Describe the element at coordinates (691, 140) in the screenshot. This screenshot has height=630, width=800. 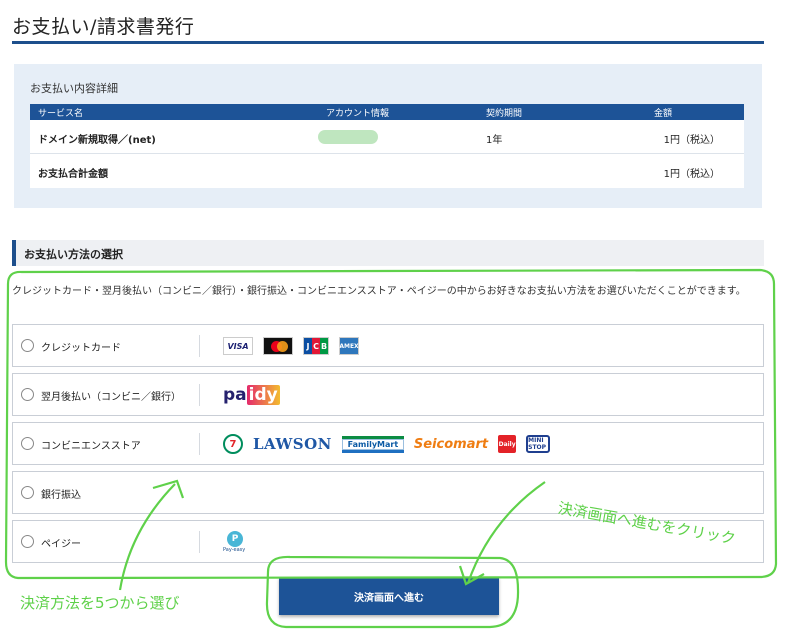
I see `row-amount: 1円（税込）` at that location.